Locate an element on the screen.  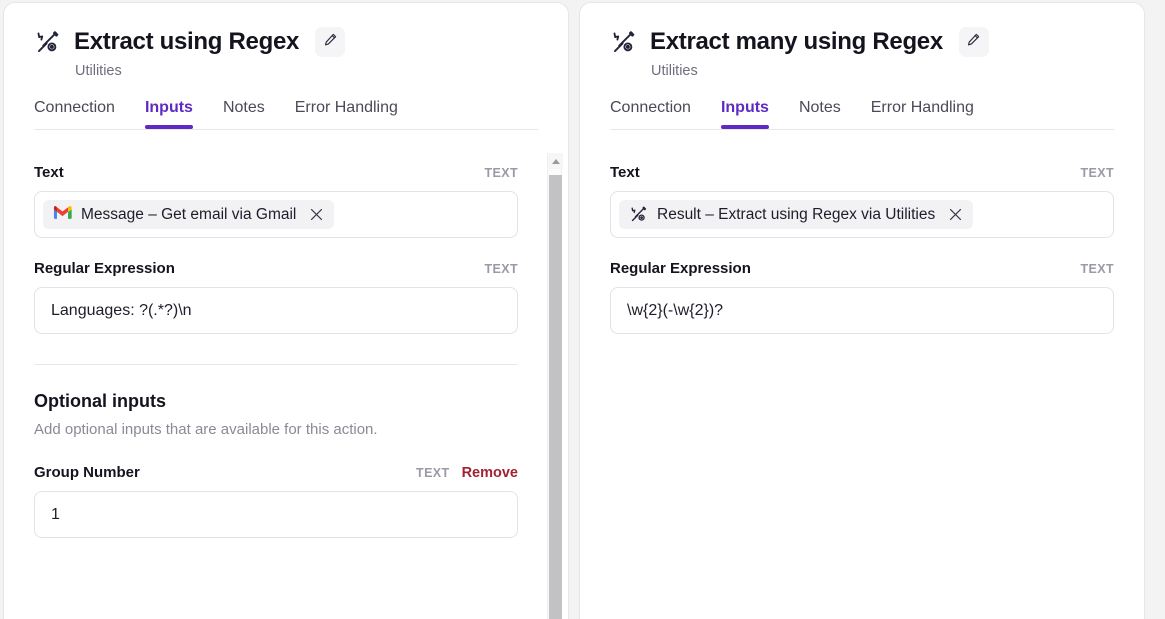
page-title: Extract many using Regex is located at coordinates (796, 41).